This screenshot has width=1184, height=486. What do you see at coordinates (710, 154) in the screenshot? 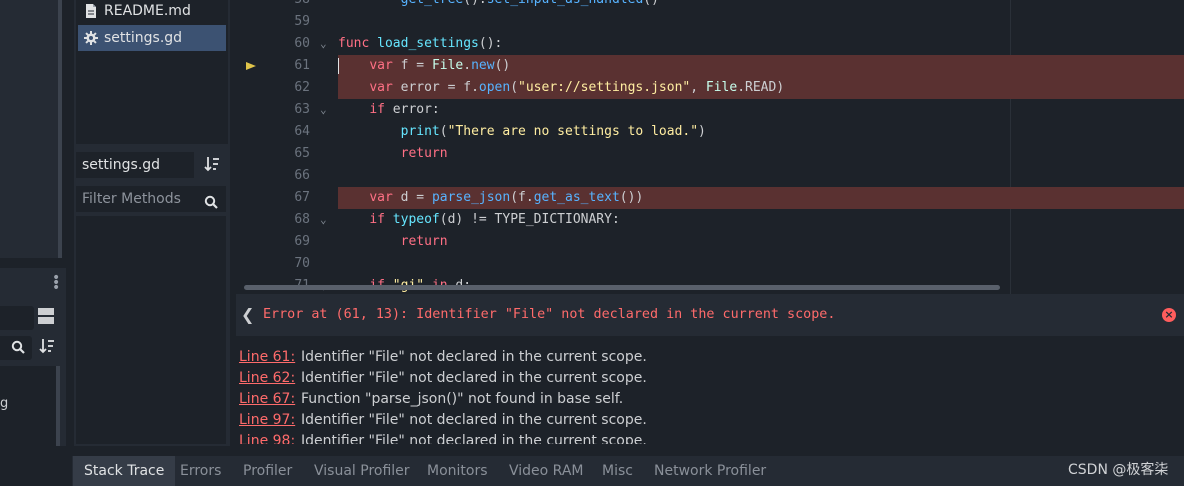
I see `code-line: 65 return` at bounding box center [710, 154].